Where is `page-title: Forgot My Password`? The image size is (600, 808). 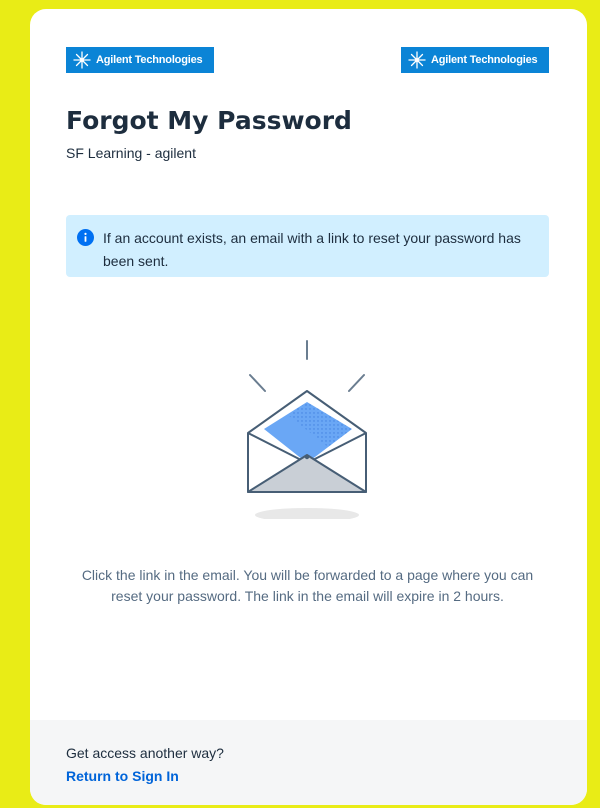 page-title: Forgot My Password is located at coordinates (209, 120).